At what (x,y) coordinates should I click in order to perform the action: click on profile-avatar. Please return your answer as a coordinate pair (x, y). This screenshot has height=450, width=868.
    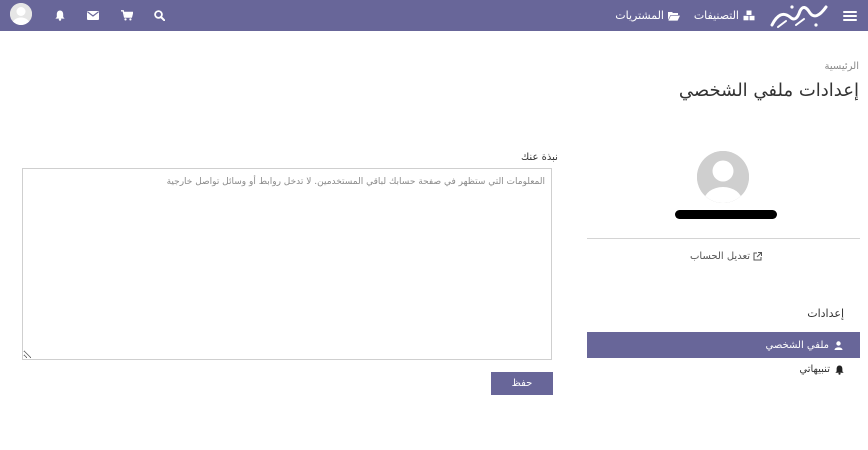
    Looking at the image, I should click on (723, 177).